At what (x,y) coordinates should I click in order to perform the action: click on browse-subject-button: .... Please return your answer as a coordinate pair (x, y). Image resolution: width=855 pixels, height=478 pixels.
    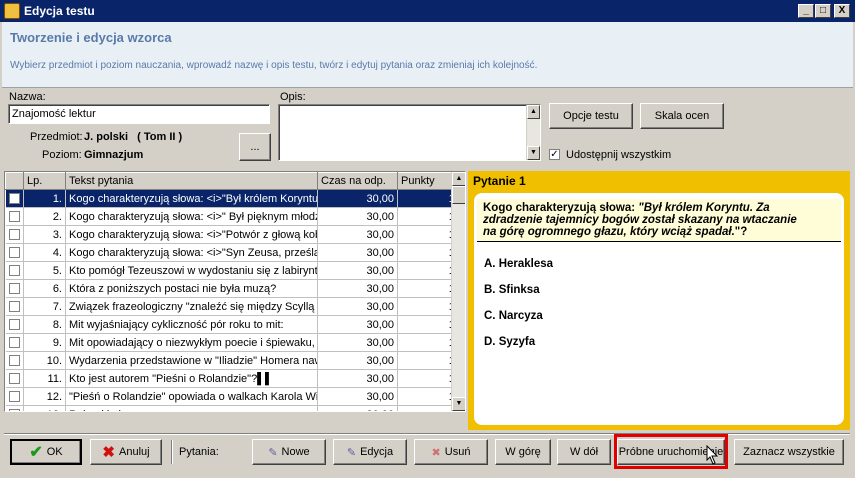
    Looking at the image, I should click on (255, 147).